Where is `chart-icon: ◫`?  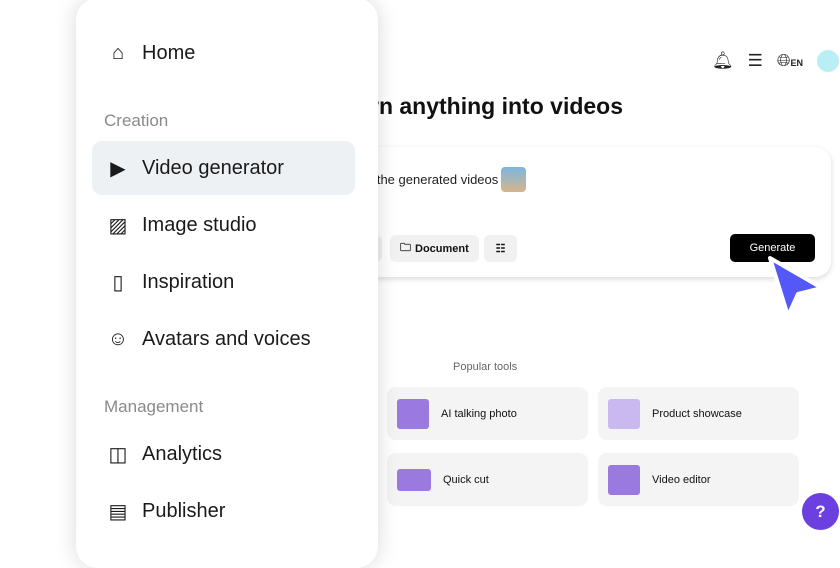 chart-icon: ◫ is located at coordinates (118, 454).